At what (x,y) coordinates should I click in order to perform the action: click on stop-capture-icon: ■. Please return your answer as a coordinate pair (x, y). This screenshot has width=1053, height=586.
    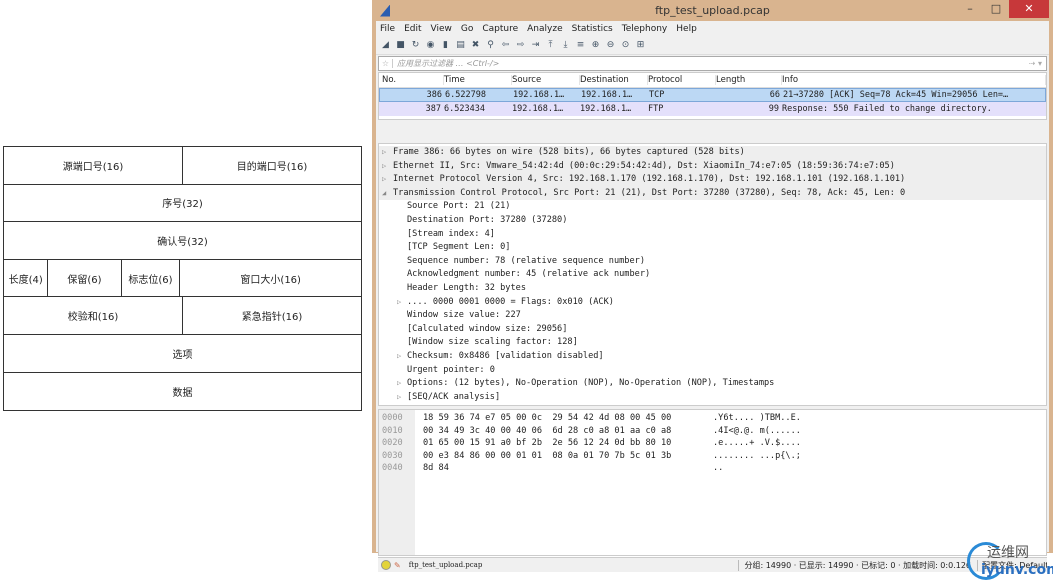
    Looking at the image, I should click on (400, 45).